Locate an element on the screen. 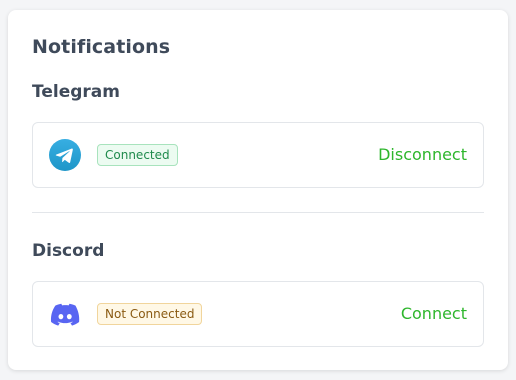 The height and width of the screenshot is (380, 516). status-badge-connected: Connected is located at coordinates (137, 155).